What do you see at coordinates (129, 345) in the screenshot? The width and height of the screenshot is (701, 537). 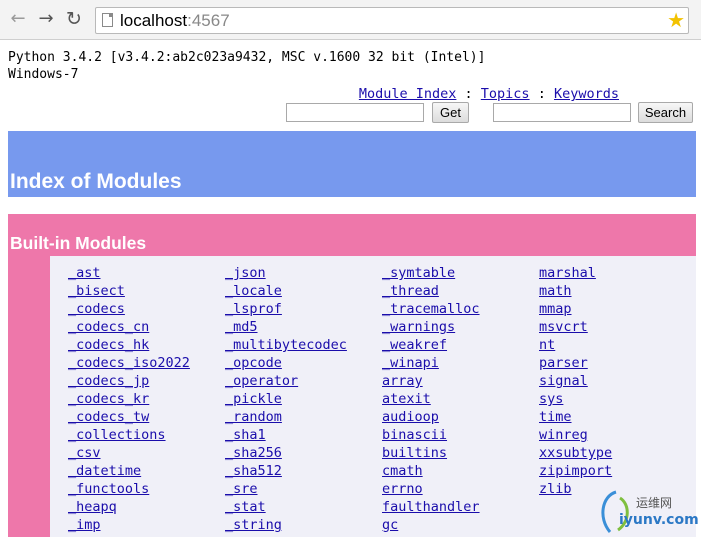 I see `module-link: _codecs_hk` at bounding box center [129, 345].